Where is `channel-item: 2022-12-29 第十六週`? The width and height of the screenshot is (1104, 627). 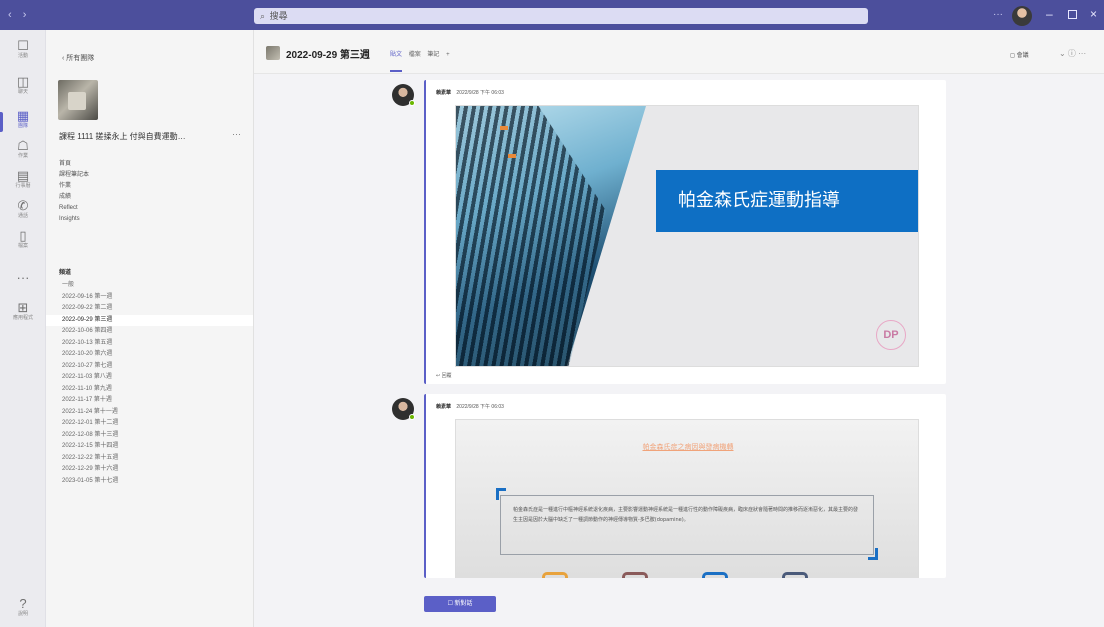
channel-item: 2022-12-29 第十六週 is located at coordinates (149, 470).